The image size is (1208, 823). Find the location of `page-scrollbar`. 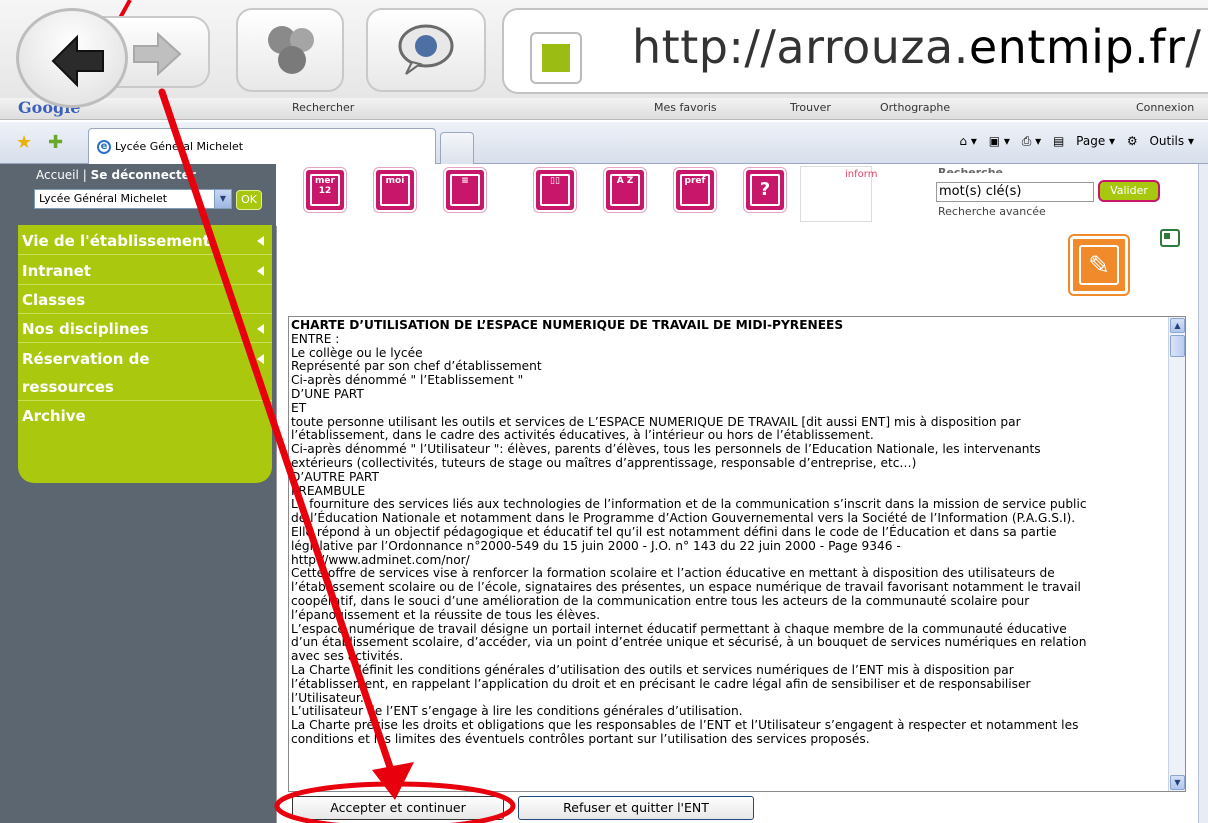

page-scrollbar is located at coordinates (1203, 493).